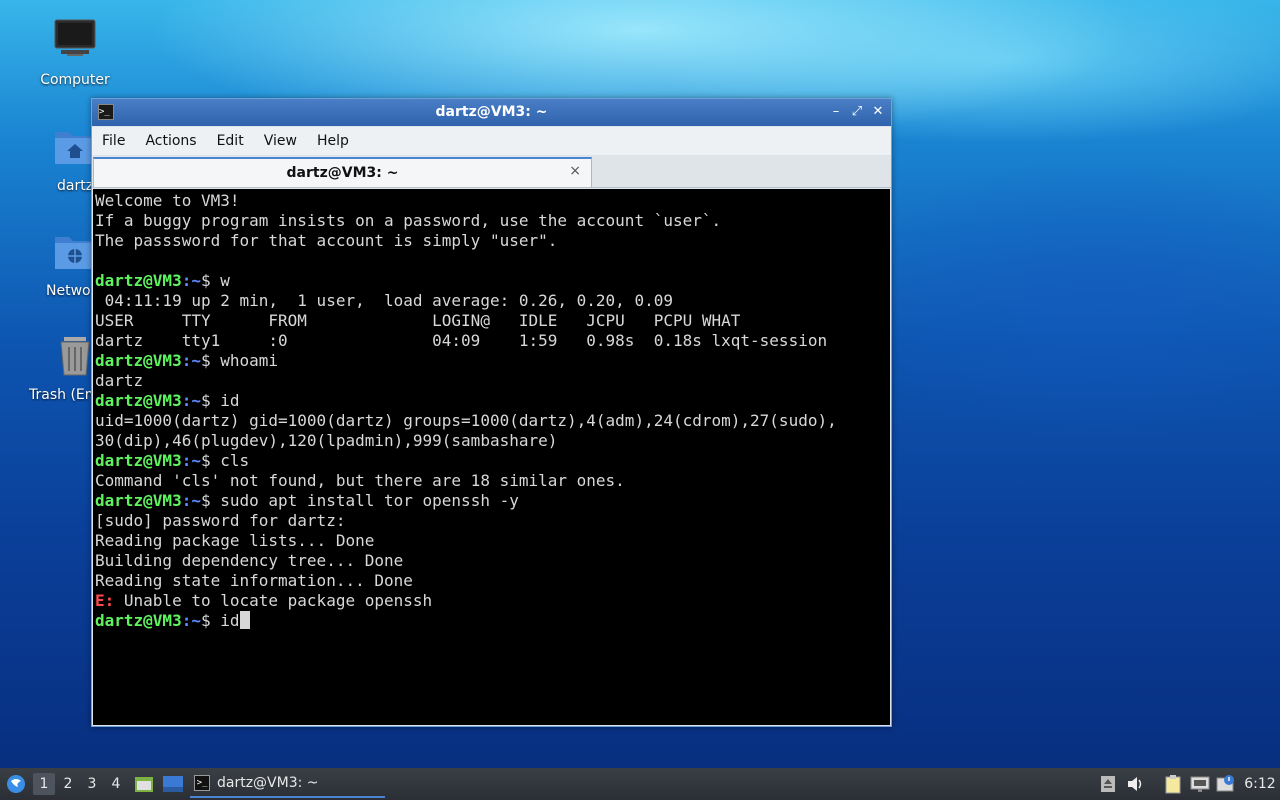 This screenshot has height=806, width=1280. What do you see at coordinates (105, 600) in the screenshot?
I see `error-label: E:` at bounding box center [105, 600].